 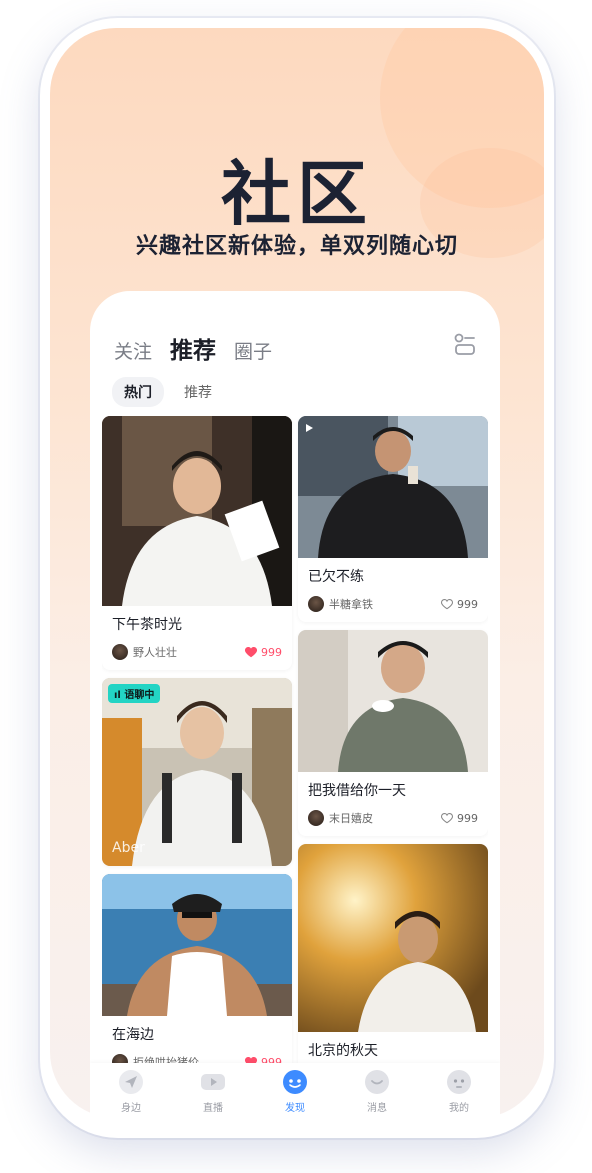 I want to click on nav-messages: 消息, so click(x=377, y=1091).